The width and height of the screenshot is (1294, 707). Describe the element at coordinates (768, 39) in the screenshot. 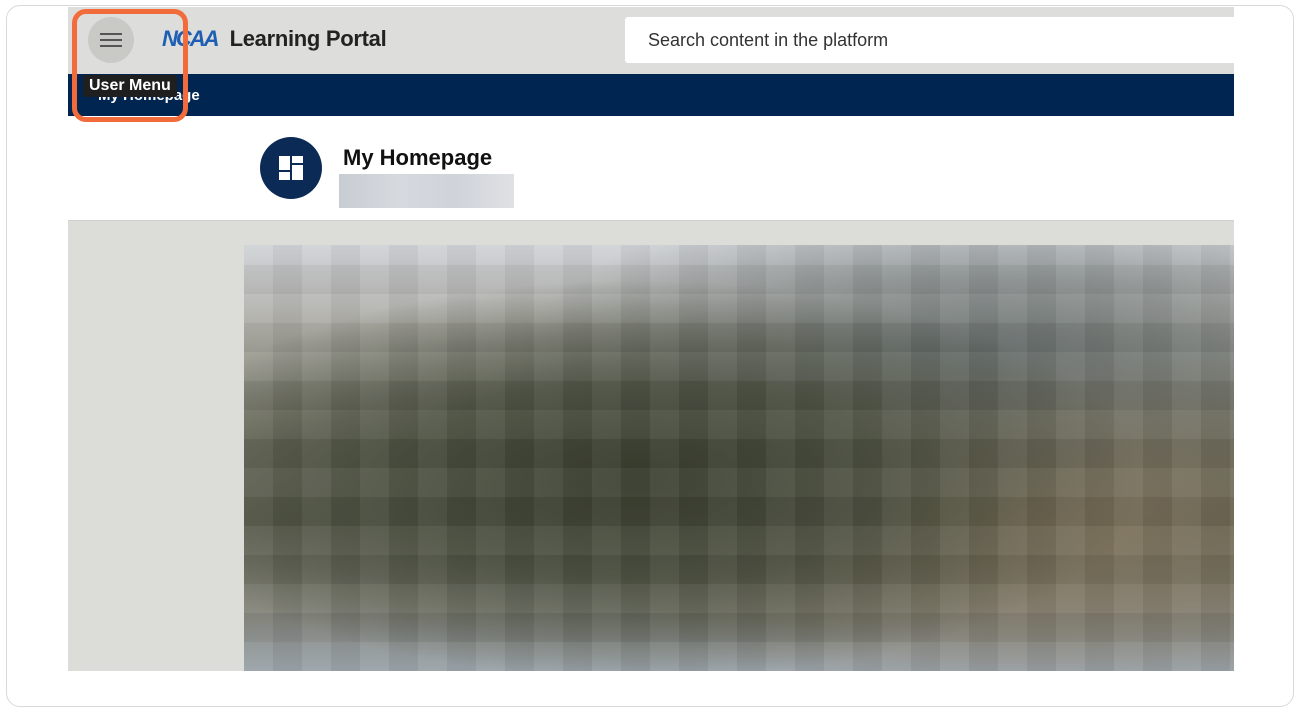

I see `search-placeholder: Search content in the platform` at that location.